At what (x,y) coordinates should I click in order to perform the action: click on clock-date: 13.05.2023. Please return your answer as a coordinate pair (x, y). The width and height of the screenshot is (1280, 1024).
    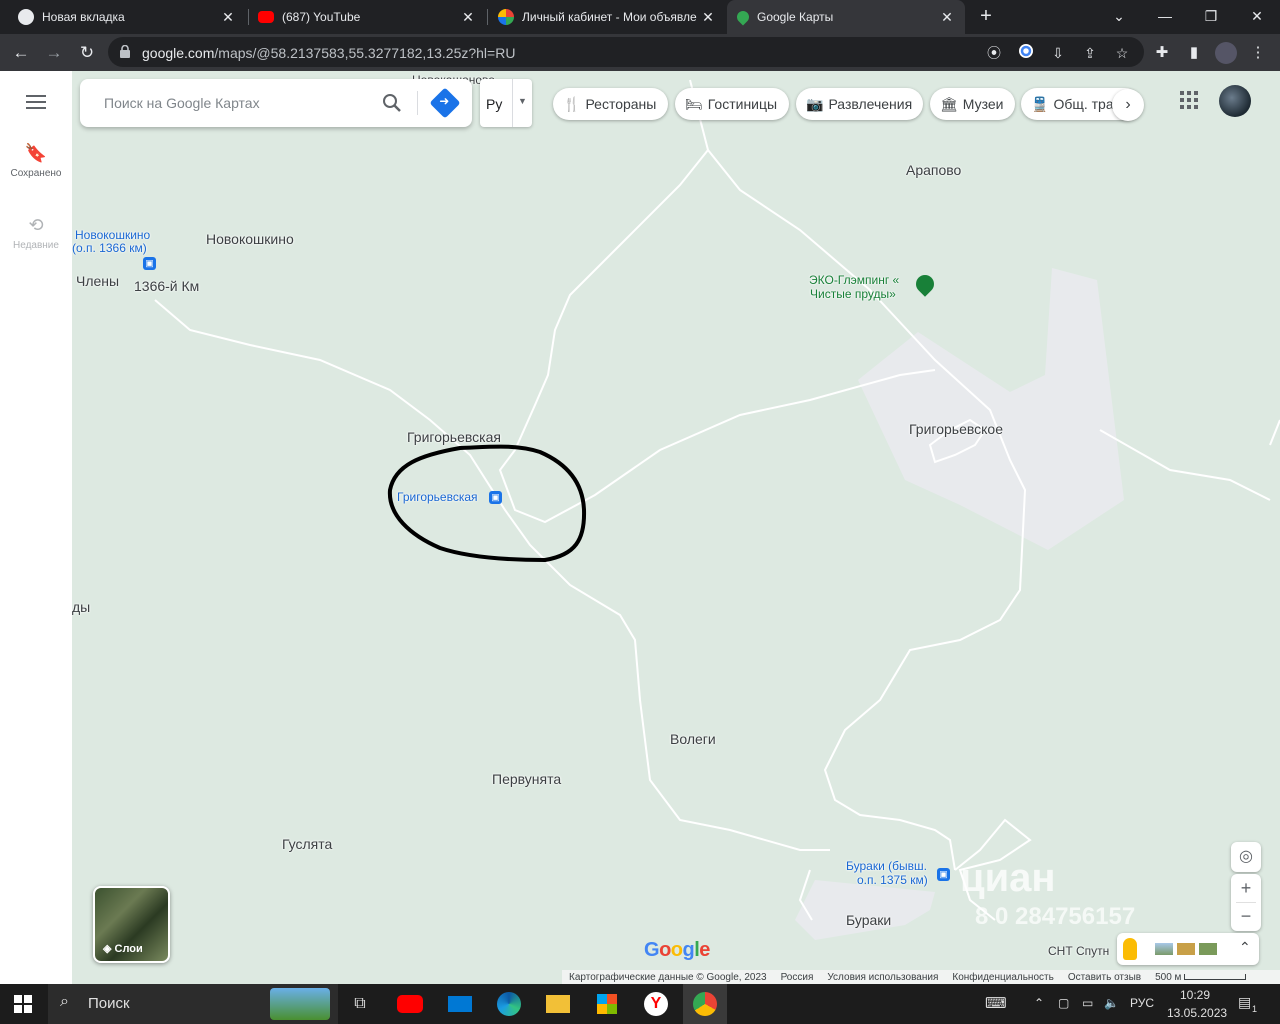
    Looking at the image, I should click on (1197, 1013).